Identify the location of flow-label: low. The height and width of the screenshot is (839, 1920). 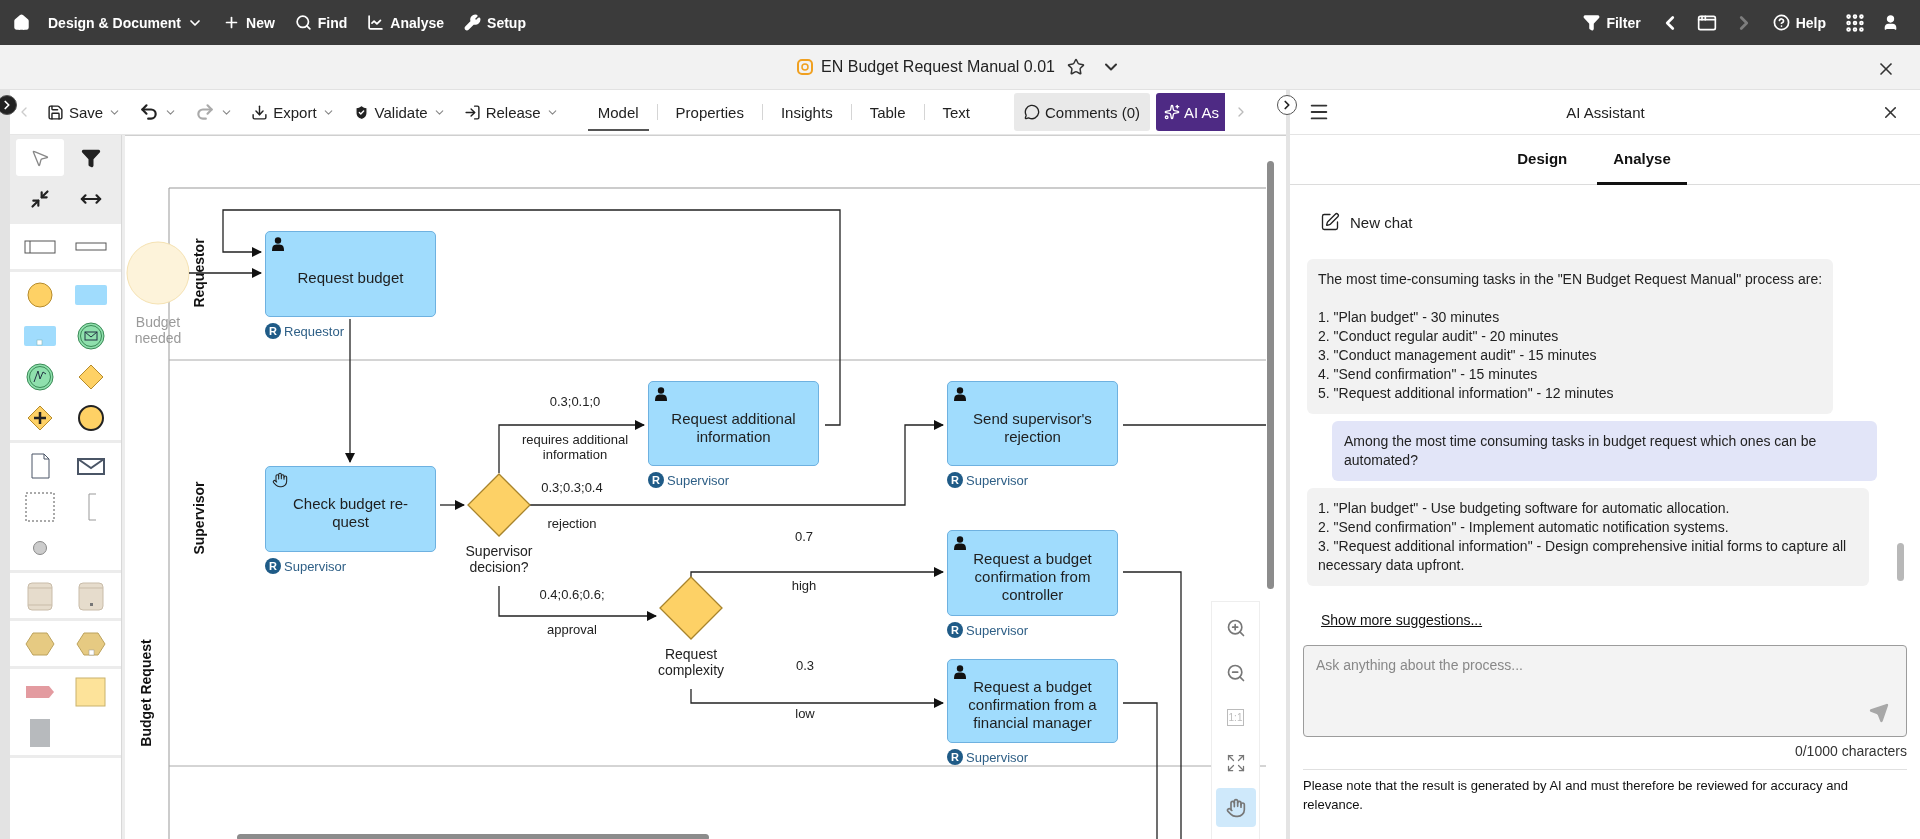
(805, 713).